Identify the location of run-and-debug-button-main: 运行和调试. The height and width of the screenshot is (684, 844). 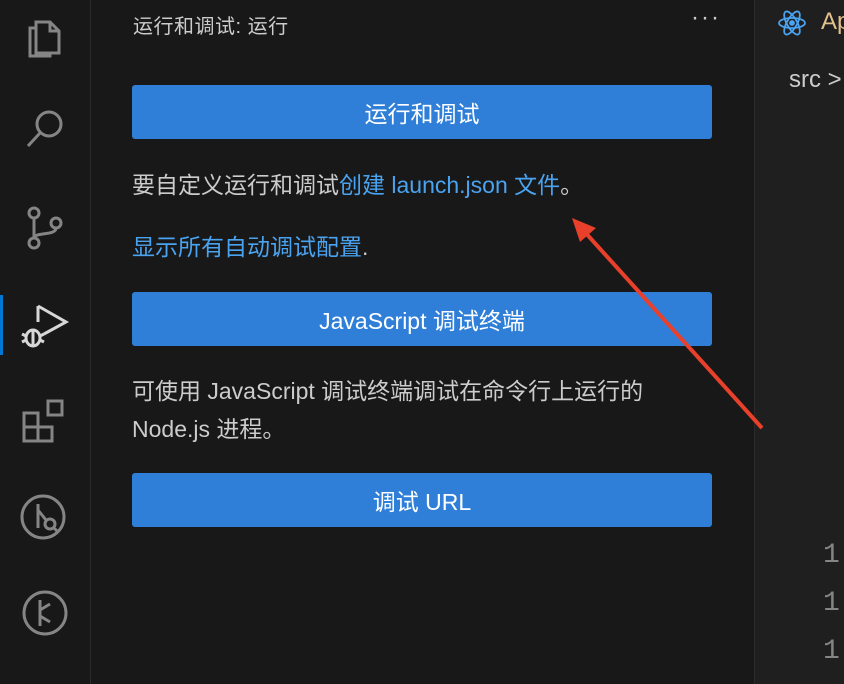
(422, 112).